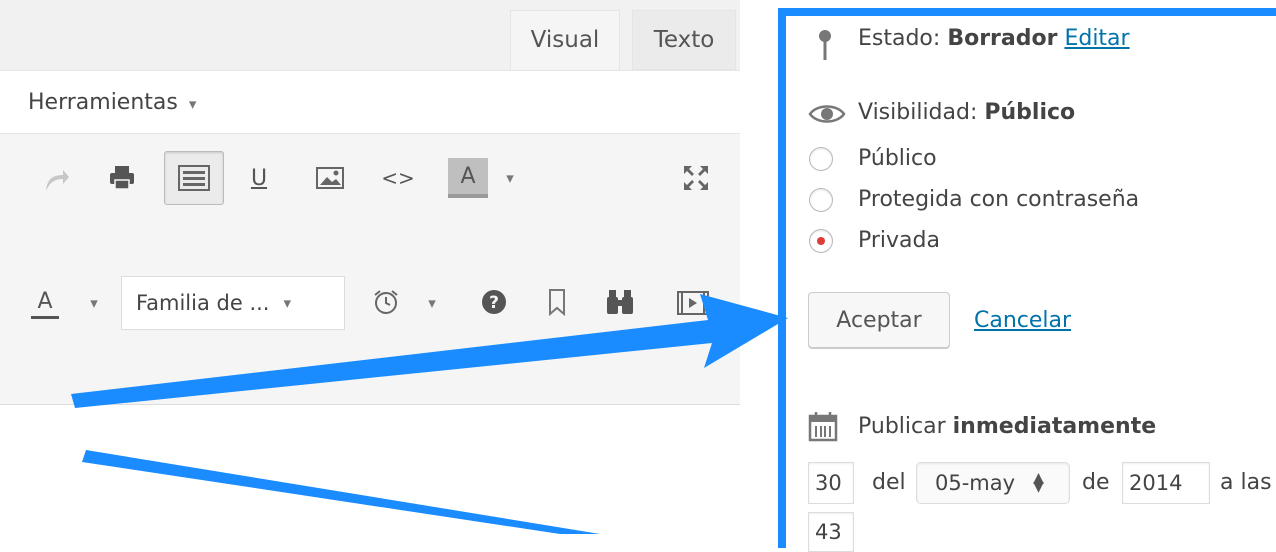  I want to click on status-row: Estado: Borrador Editar, so click(994, 38).